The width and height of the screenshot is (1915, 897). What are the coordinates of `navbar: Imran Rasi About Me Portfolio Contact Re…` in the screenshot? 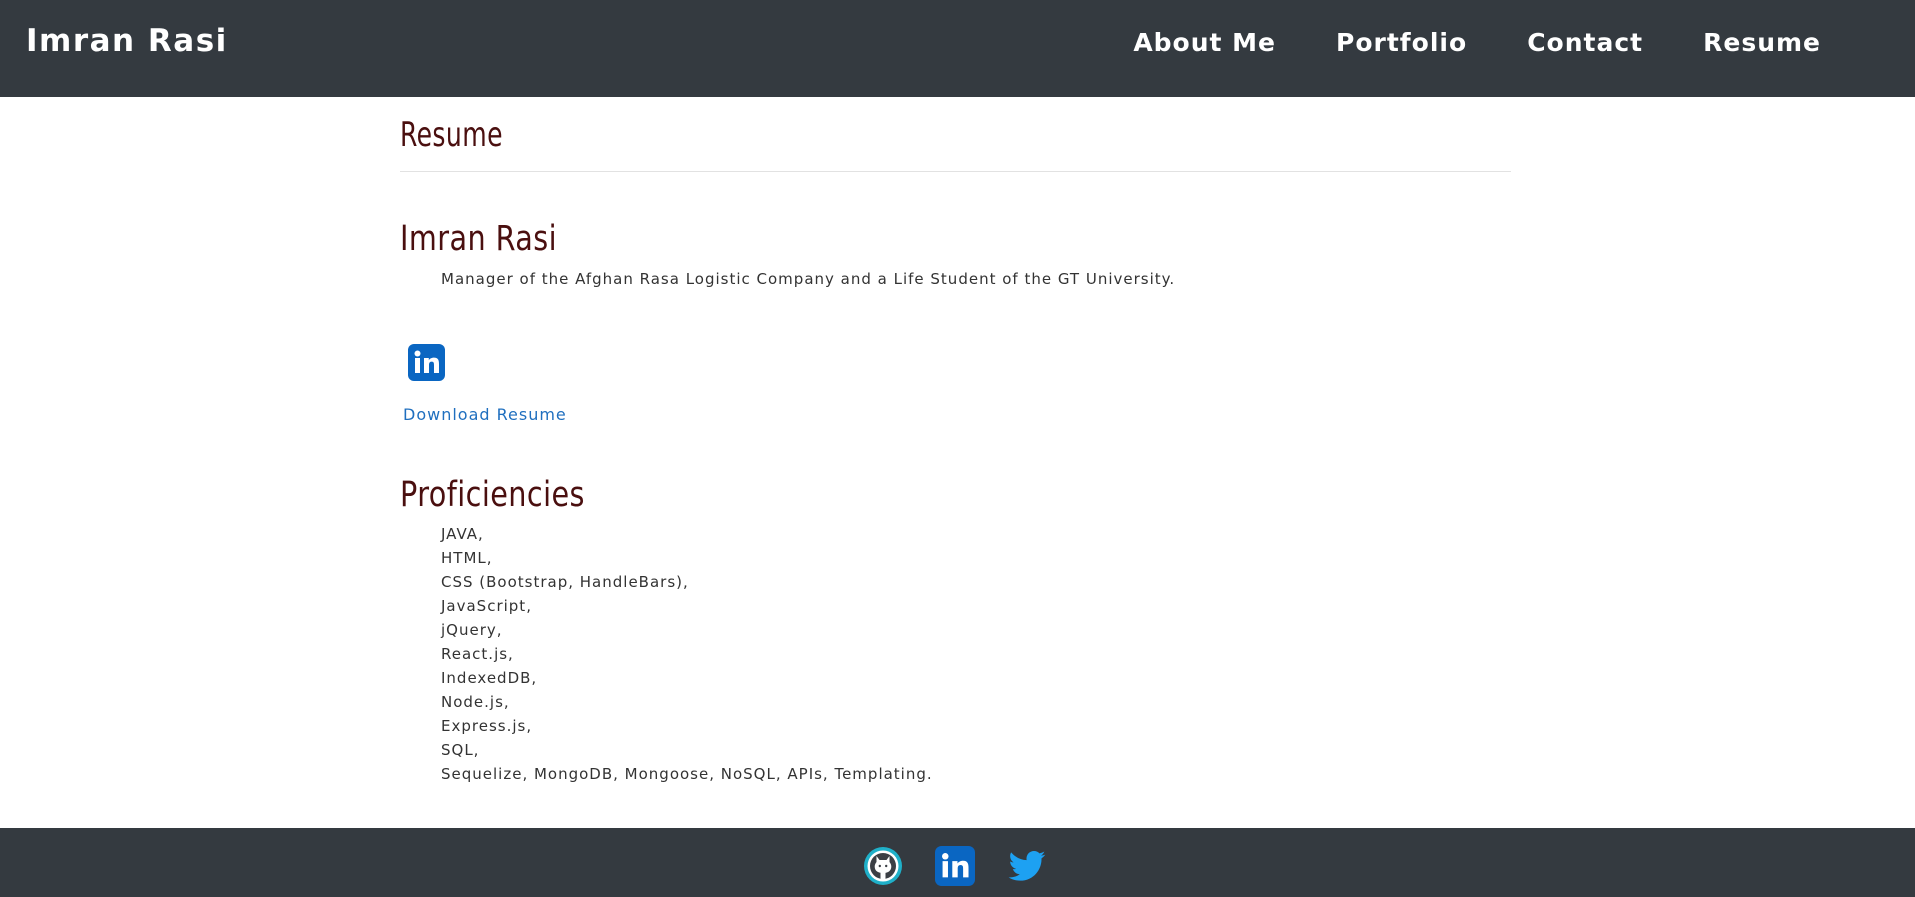 It's located at (957, 48).